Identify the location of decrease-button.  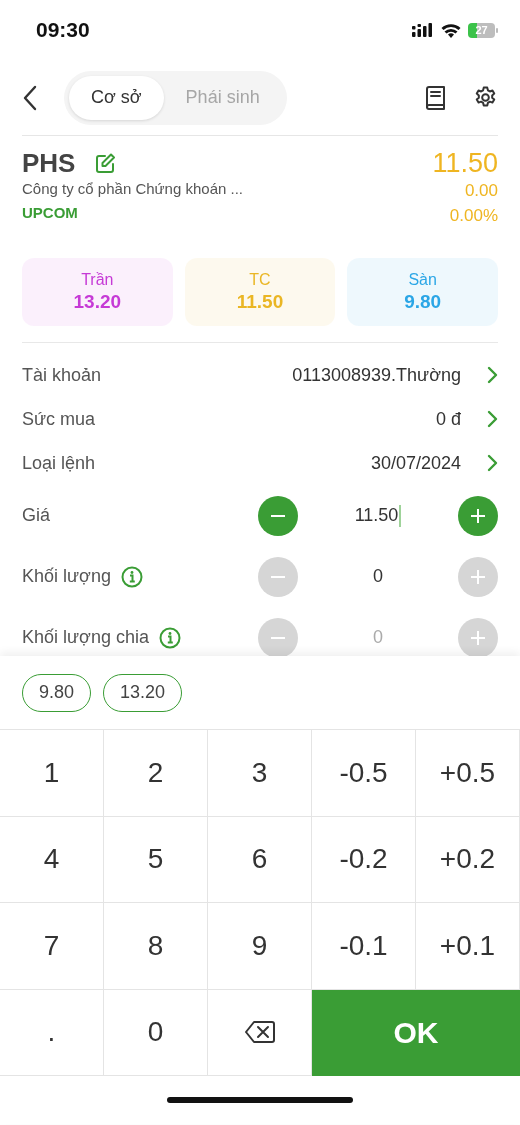
(278, 515).